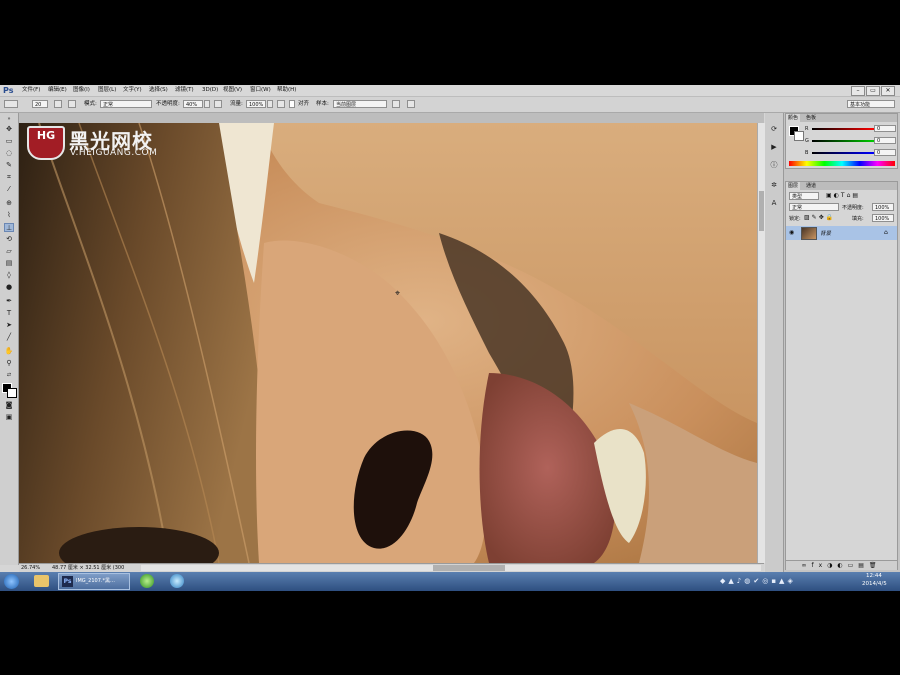 The height and width of the screenshot is (675, 900). What do you see at coordinates (9, 189) in the screenshot?
I see `eyedropper-tool-icon: ⁄` at bounding box center [9, 189].